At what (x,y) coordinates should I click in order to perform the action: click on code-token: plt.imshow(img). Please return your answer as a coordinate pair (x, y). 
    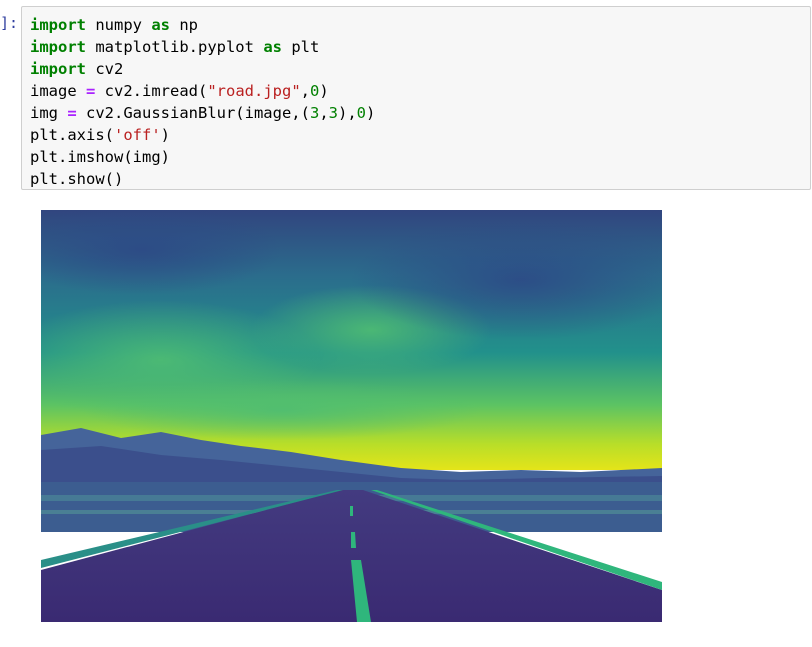
    Looking at the image, I should click on (100, 157).